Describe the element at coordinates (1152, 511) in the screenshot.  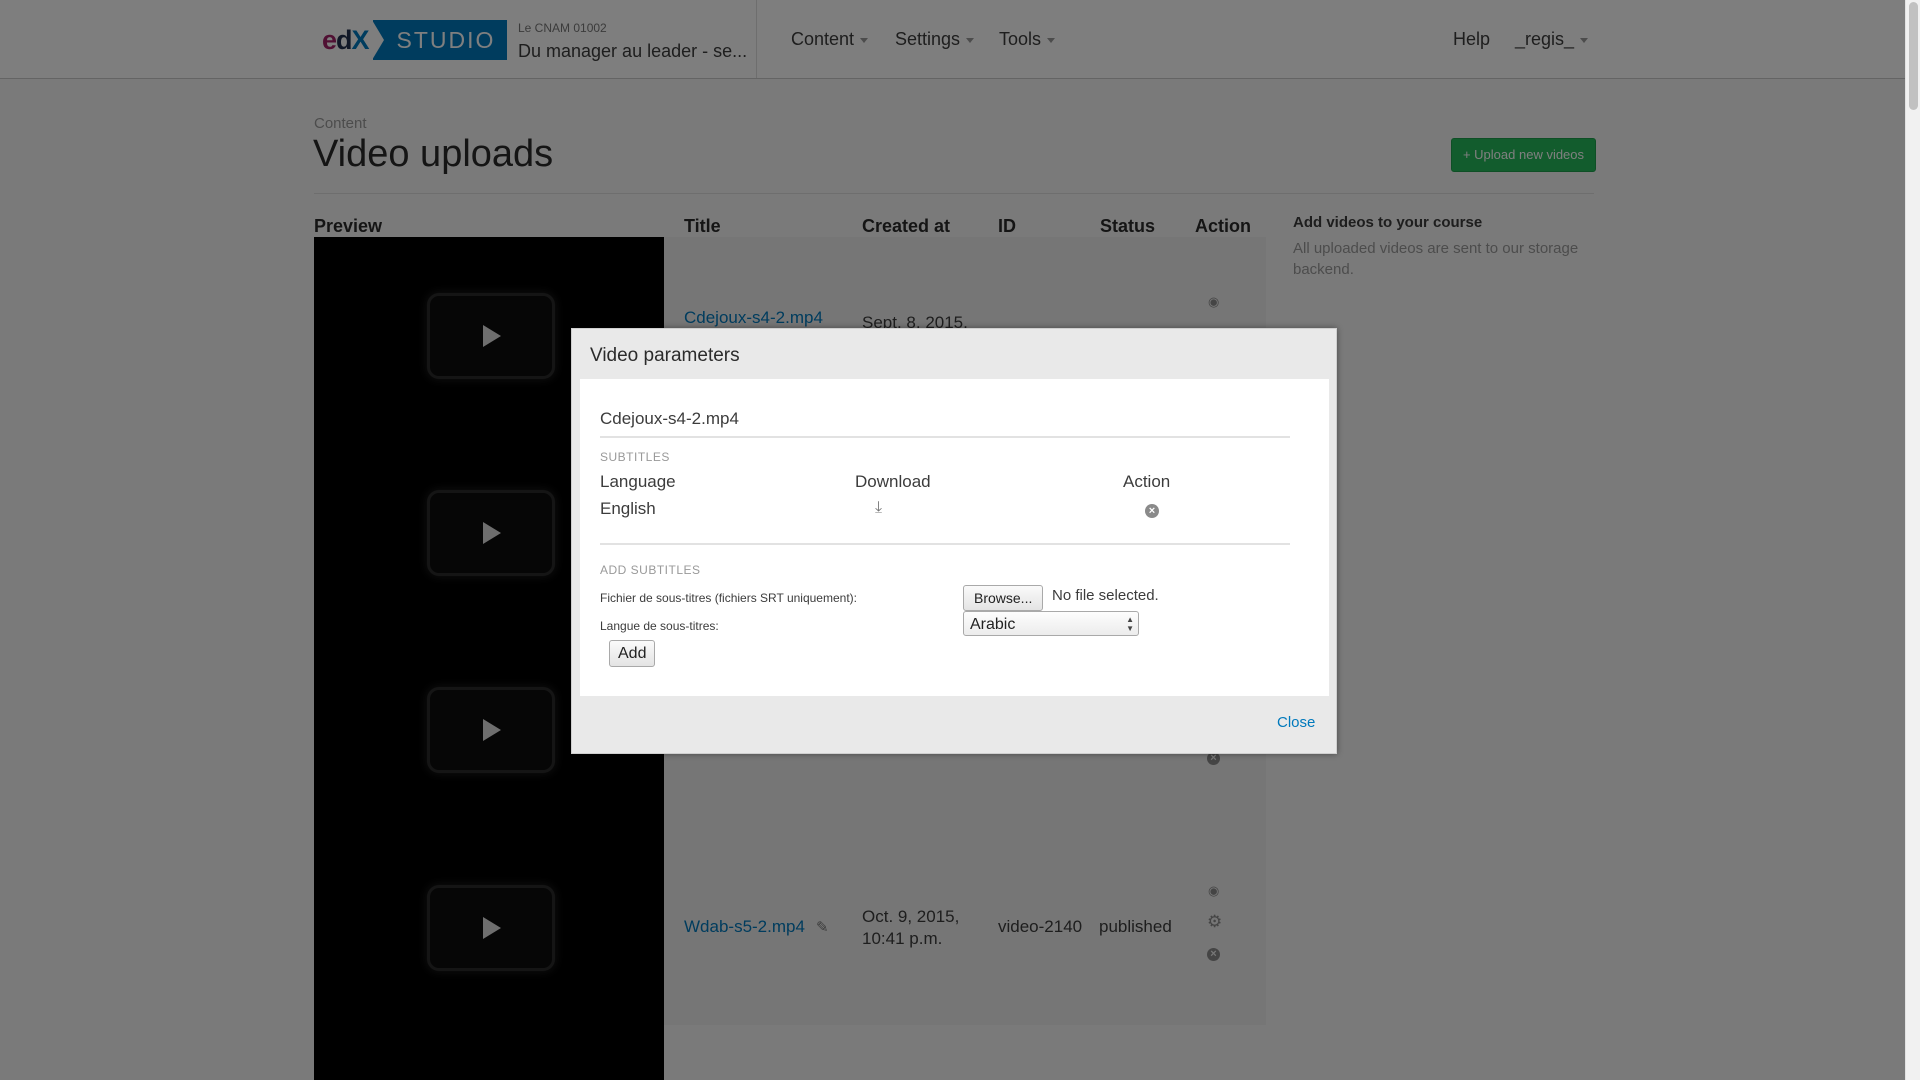
I see `remove-icon: ×` at that location.